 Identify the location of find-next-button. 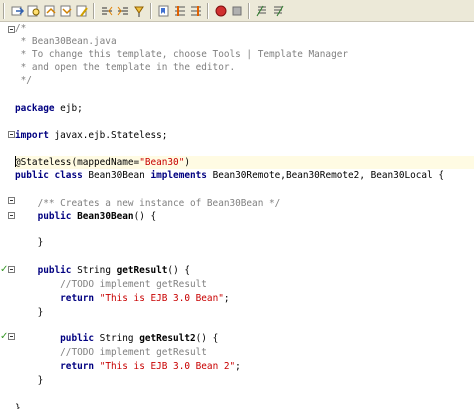
(65, 10).